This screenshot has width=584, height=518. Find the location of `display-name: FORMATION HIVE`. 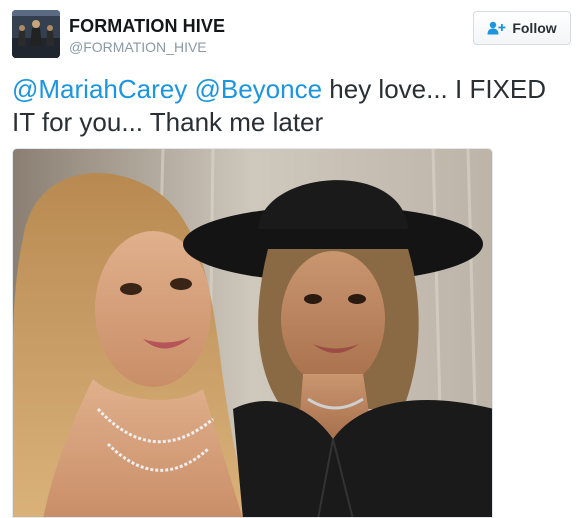

display-name: FORMATION HIVE is located at coordinates (147, 26).